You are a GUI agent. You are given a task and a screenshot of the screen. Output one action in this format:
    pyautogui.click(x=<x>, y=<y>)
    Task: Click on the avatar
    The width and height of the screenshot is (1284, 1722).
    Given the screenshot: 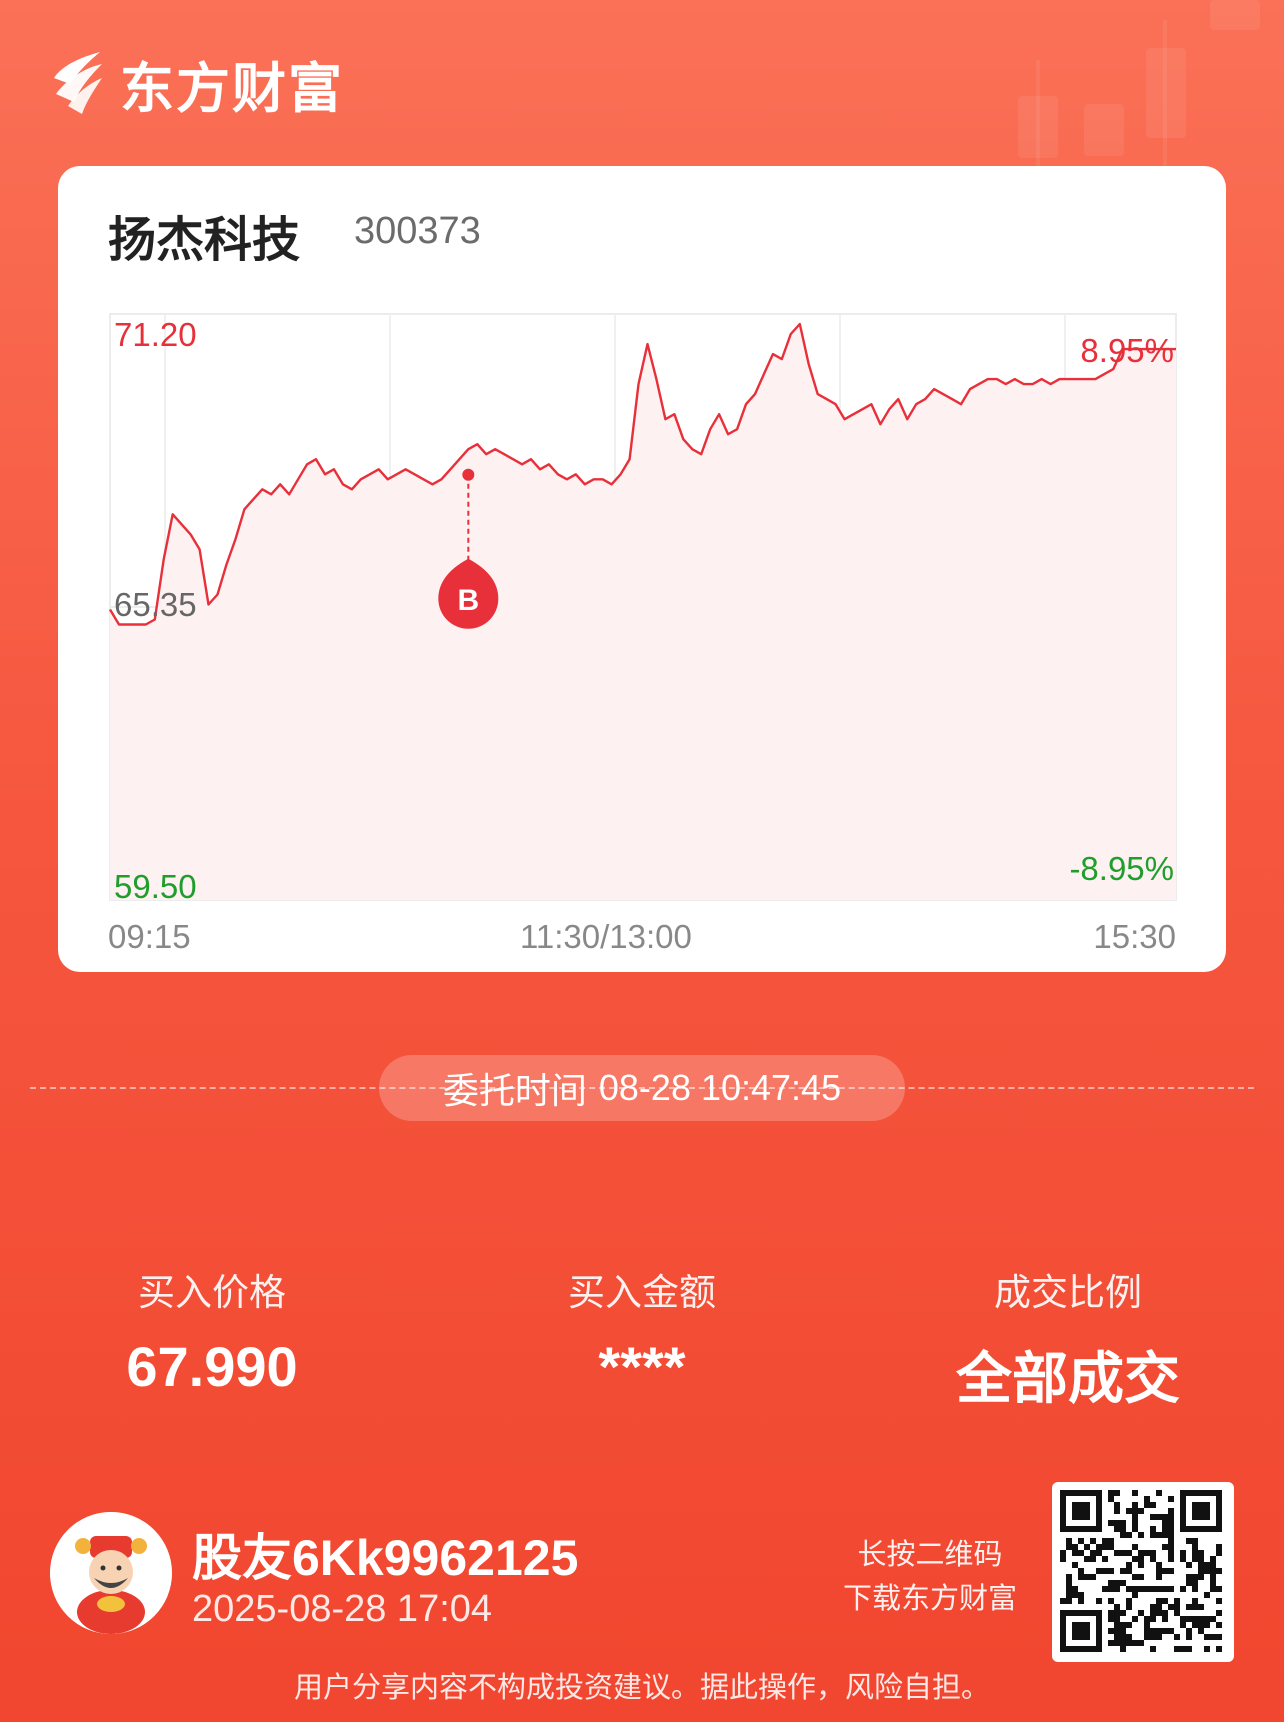 What is the action you would take?
    pyautogui.click(x=111, y=1573)
    